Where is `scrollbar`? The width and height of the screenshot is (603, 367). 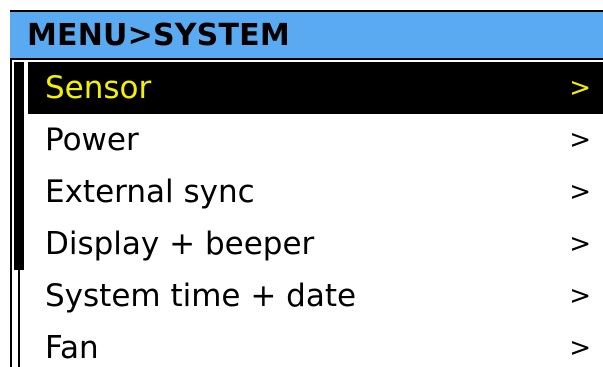
scrollbar is located at coordinates (19, 214).